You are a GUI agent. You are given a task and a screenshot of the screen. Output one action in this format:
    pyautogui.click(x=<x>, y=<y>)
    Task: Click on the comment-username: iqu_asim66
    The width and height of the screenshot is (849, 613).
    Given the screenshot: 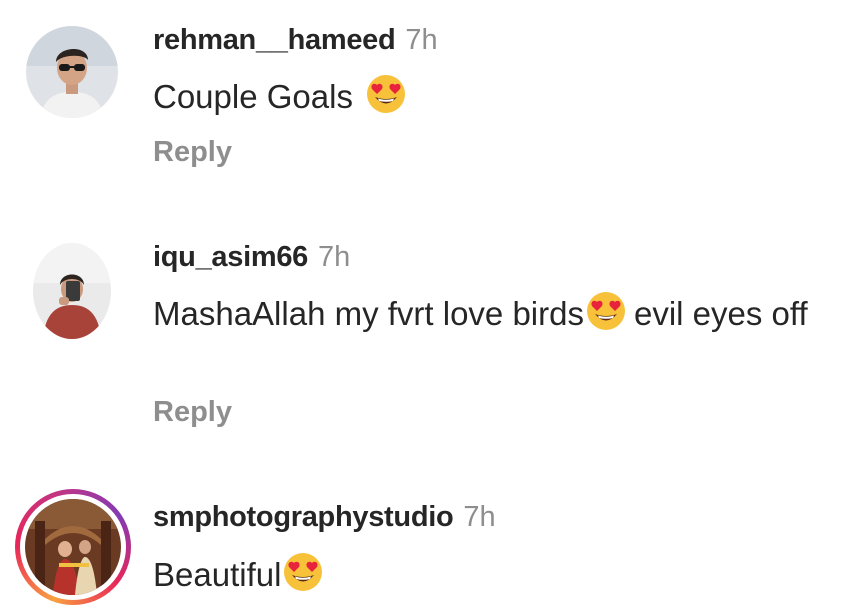 What is the action you would take?
    pyautogui.click(x=230, y=257)
    